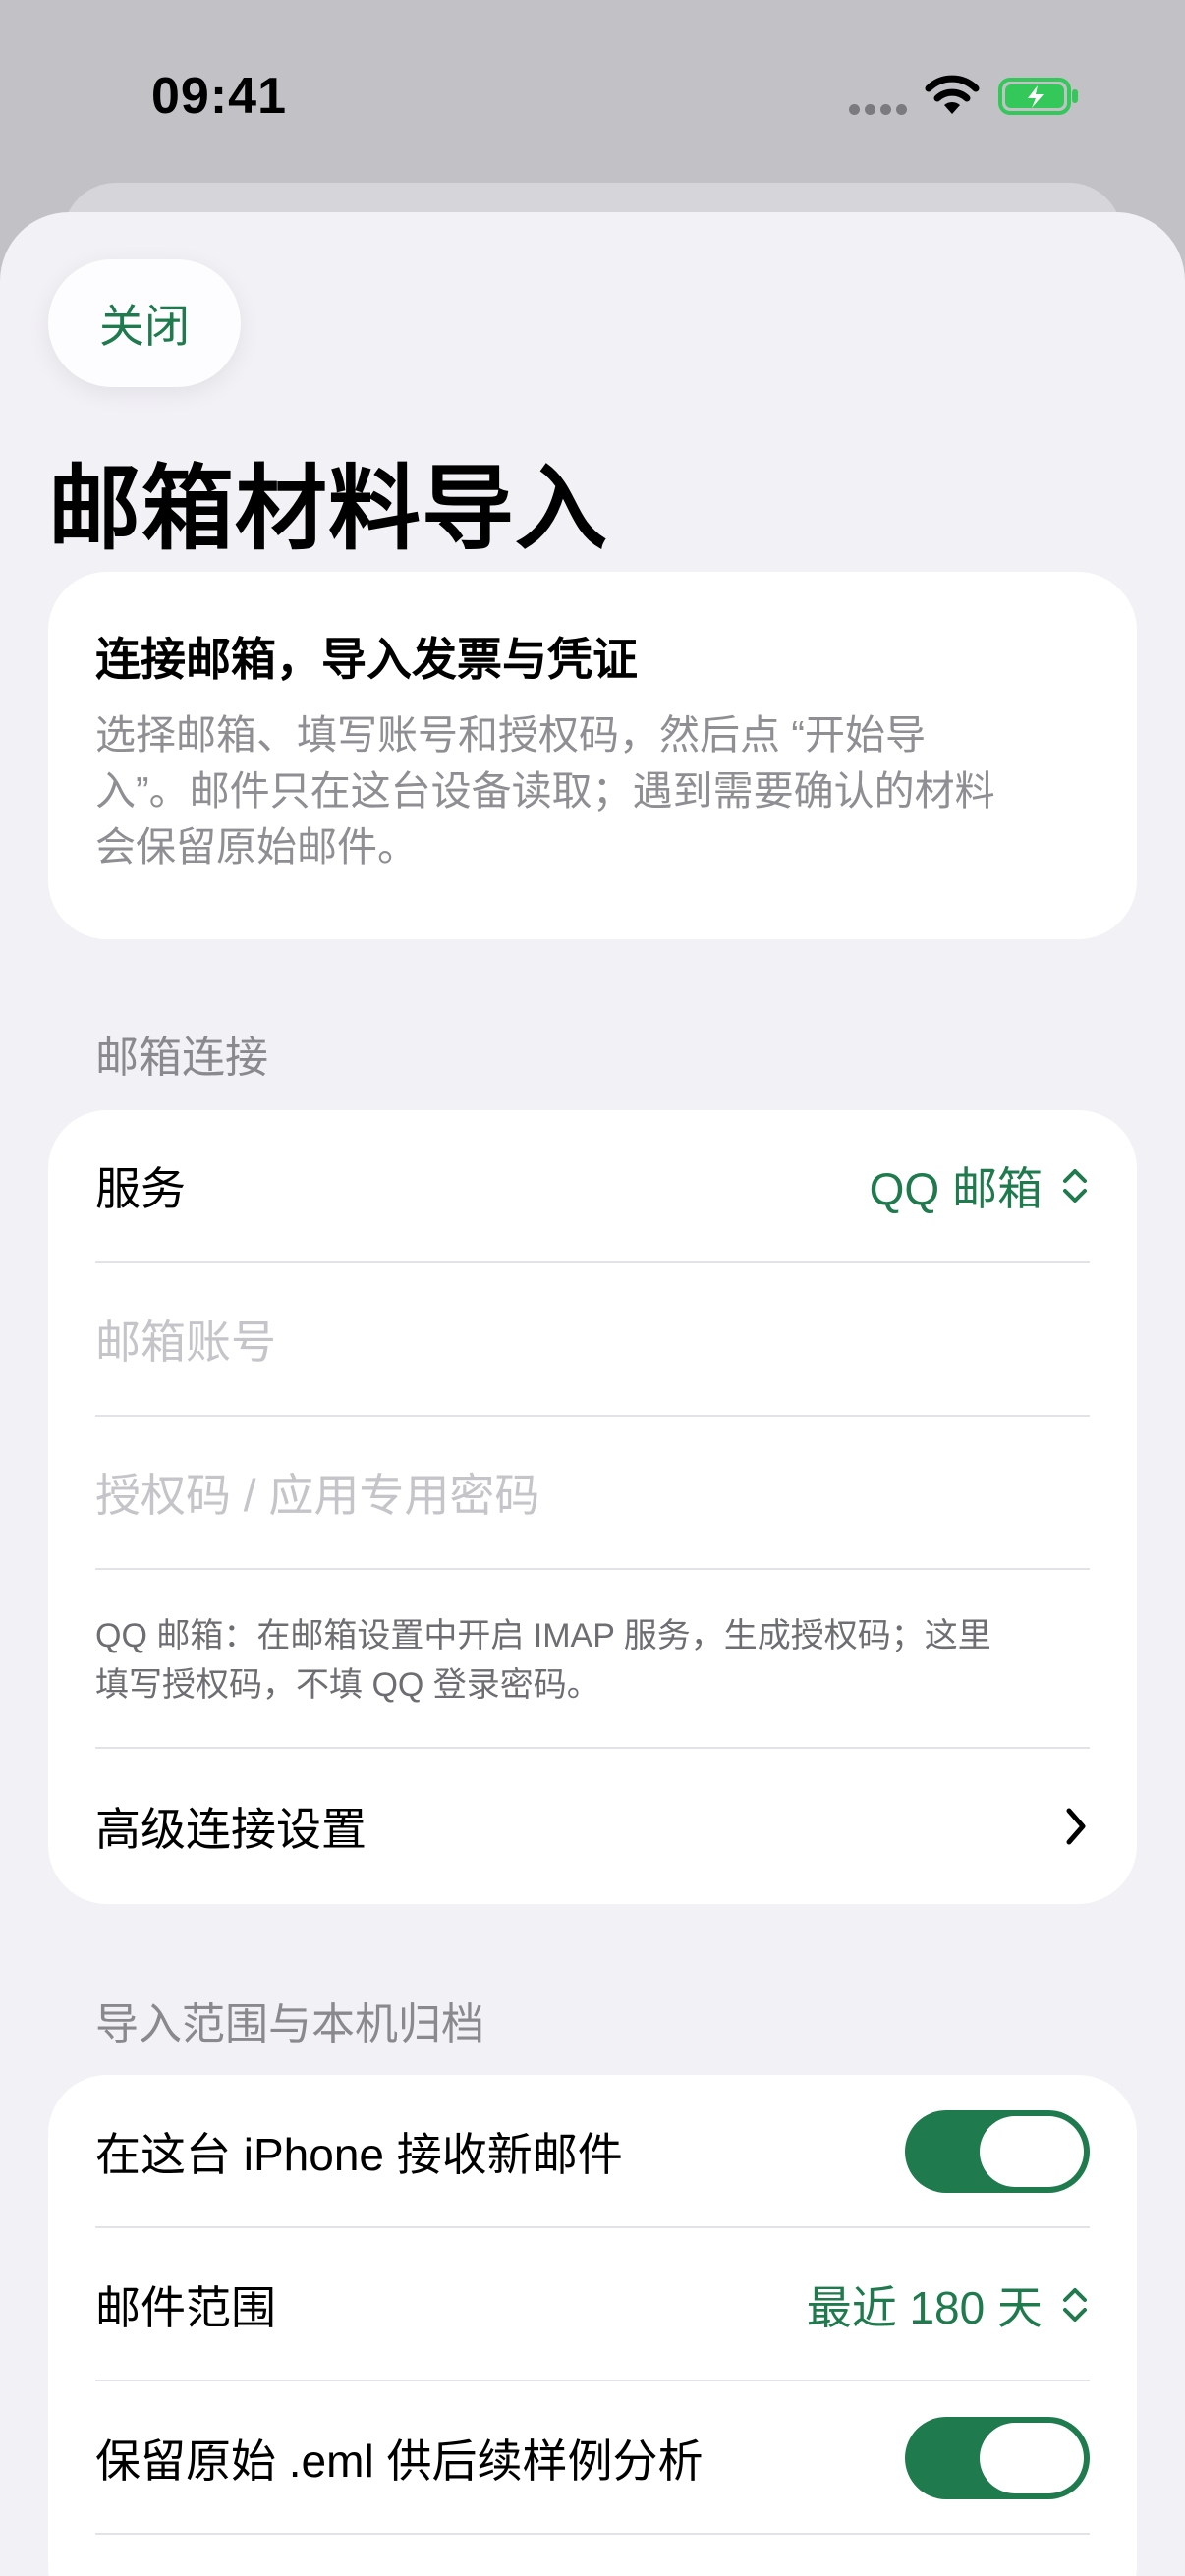 This screenshot has height=2576, width=1185. What do you see at coordinates (318, 1495) in the screenshot?
I see `auth-code-placeholder: 授权码 / 应用专用密码` at bounding box center [318, 1495].